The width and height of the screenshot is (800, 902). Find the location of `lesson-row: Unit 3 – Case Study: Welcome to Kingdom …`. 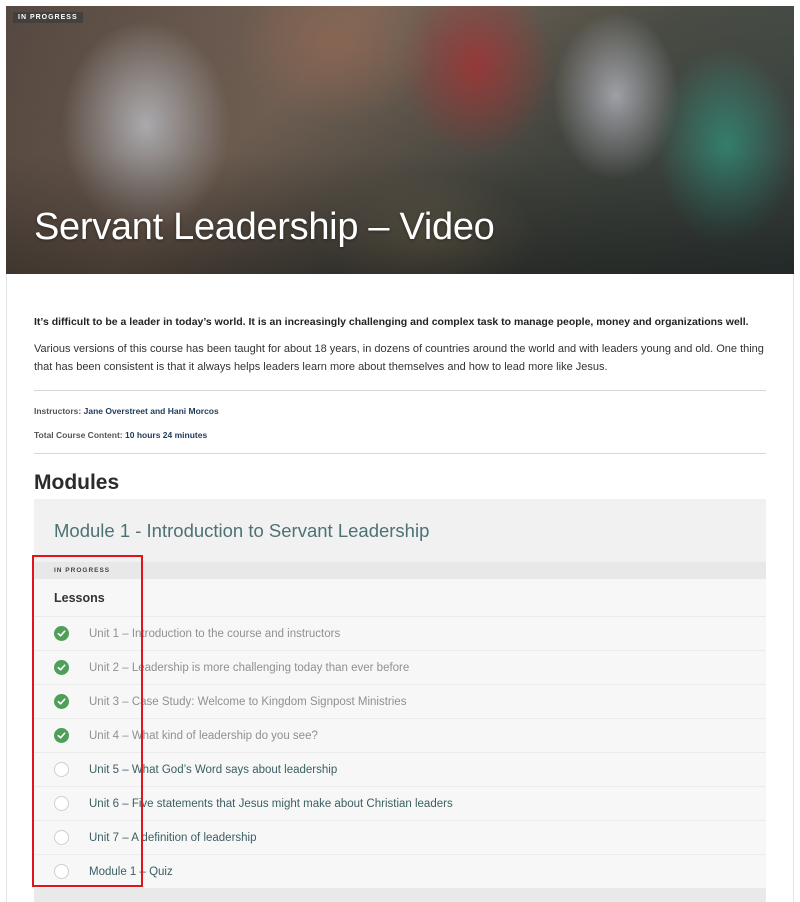

lesson-row: Unit 3 – Case Study: Welcome to Kingdom … is located at coordinates (400, 701).